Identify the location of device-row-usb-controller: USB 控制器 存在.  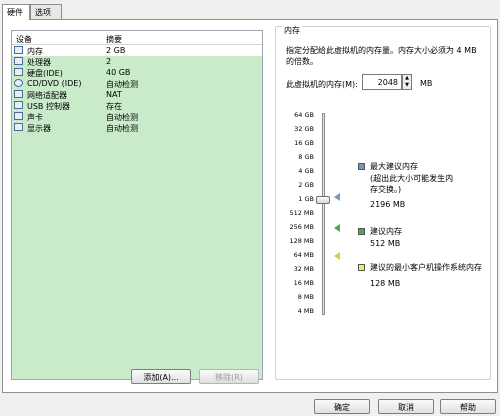
(137, 105).